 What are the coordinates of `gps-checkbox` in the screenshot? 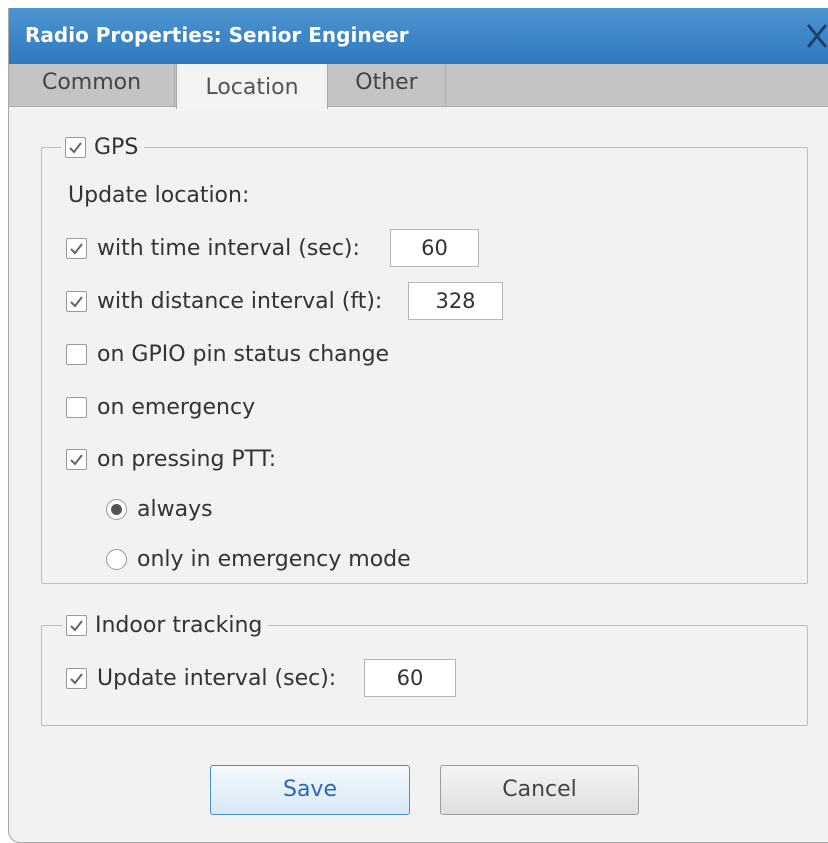 It's located at (75, 147).